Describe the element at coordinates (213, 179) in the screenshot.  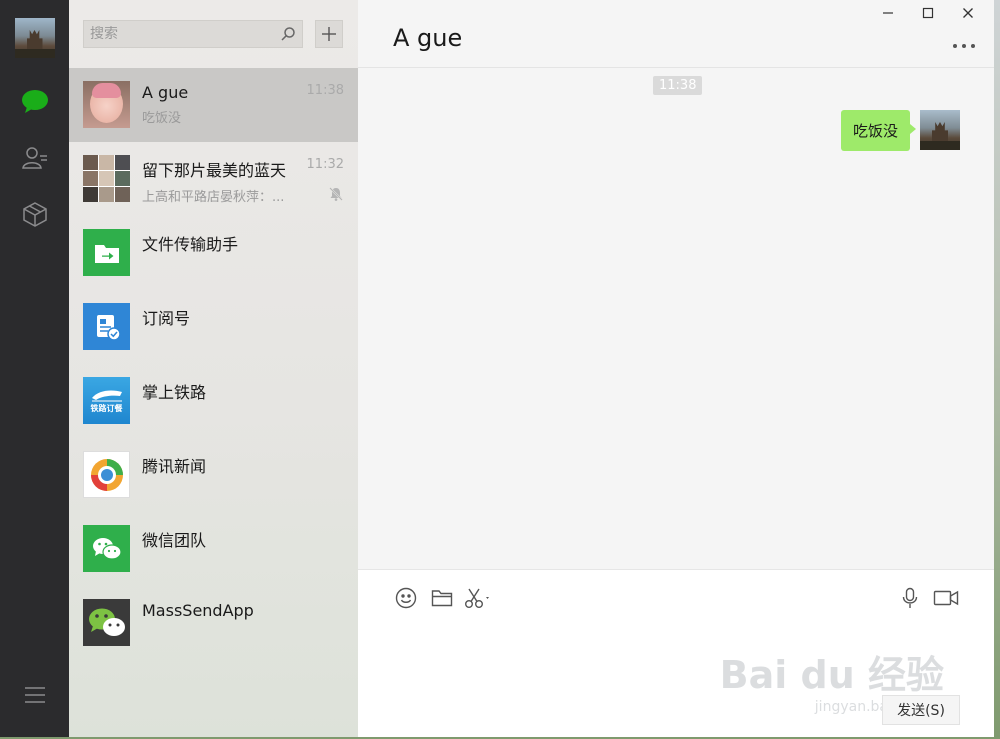
I see `conversation-item: 留下那片最美的蓝天 上高和平路店晏秋萍：... 11:32` at that location.